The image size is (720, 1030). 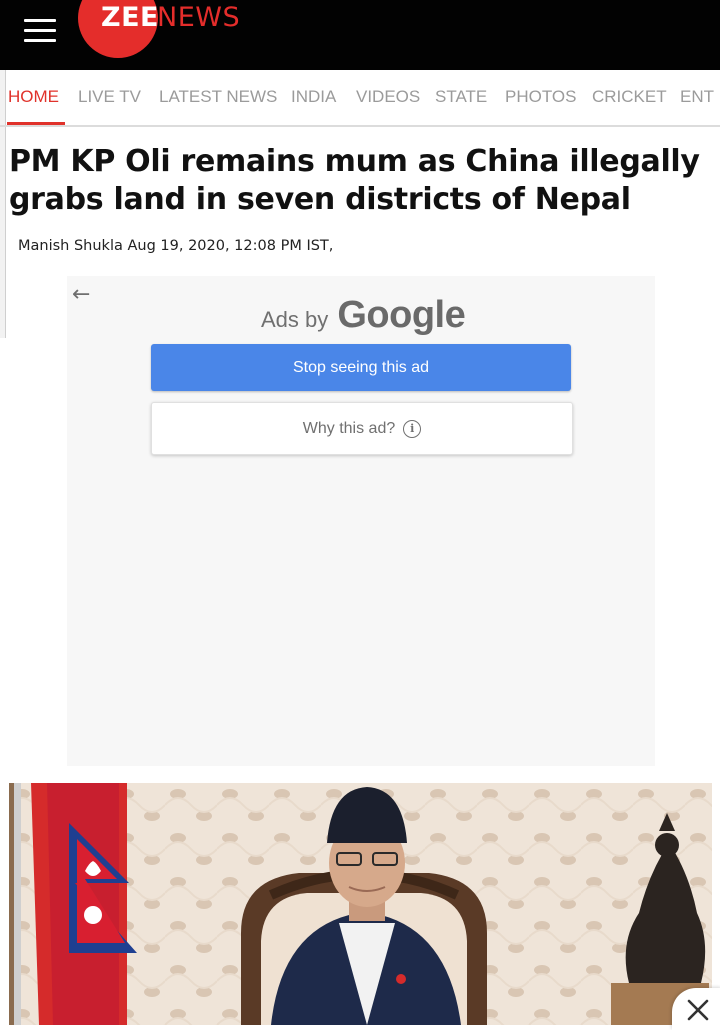 What do you see at coordinates (461, 97) in the screenshot?
I see `nav-item-state: STATE` at bounding box center [461, 97].